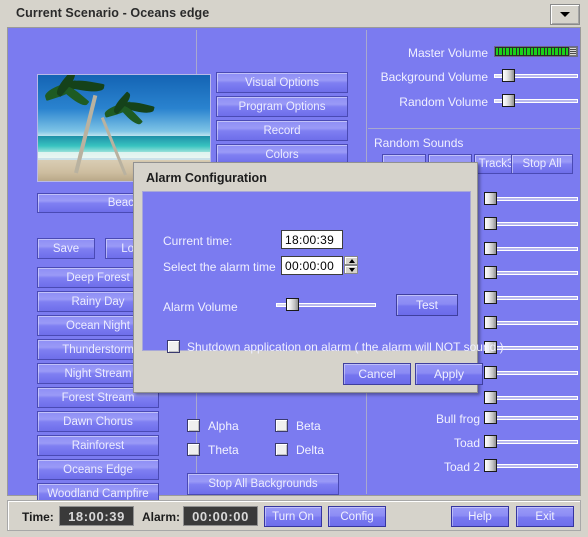 The width and height of the screenshot is (588, 537). What do you see at coordinates (66, 248) in the screenshot?
I see `save-button: Save` at bounding box center [66, 248].